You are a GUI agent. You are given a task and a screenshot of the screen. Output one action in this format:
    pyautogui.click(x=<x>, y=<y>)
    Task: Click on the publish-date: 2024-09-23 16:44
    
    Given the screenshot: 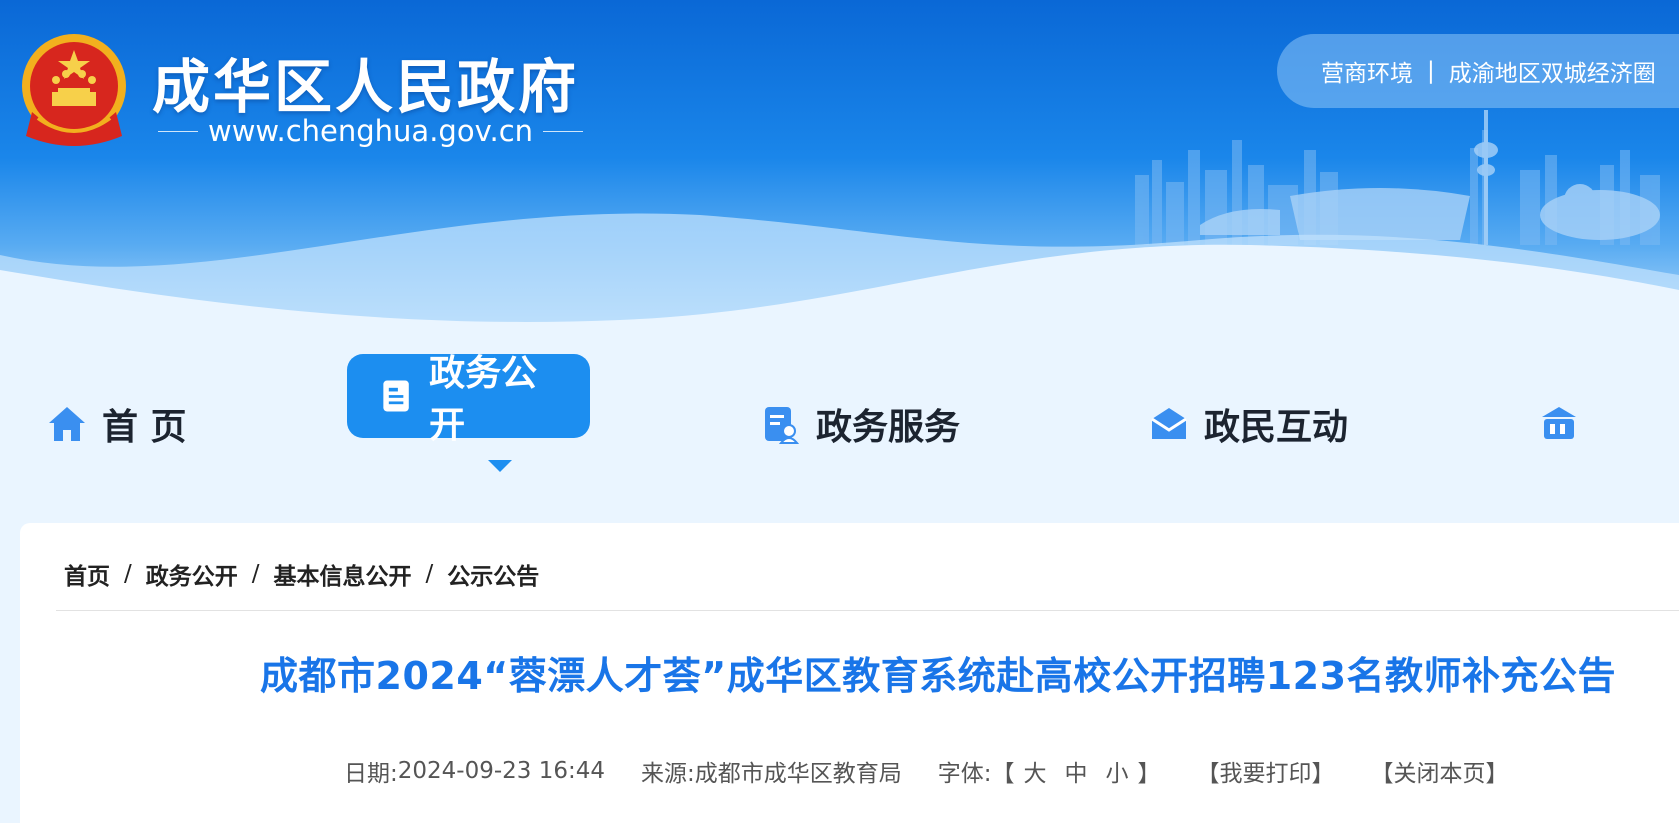 What is the action you would take?
    pyautogui.click(x=501, y=771)
    